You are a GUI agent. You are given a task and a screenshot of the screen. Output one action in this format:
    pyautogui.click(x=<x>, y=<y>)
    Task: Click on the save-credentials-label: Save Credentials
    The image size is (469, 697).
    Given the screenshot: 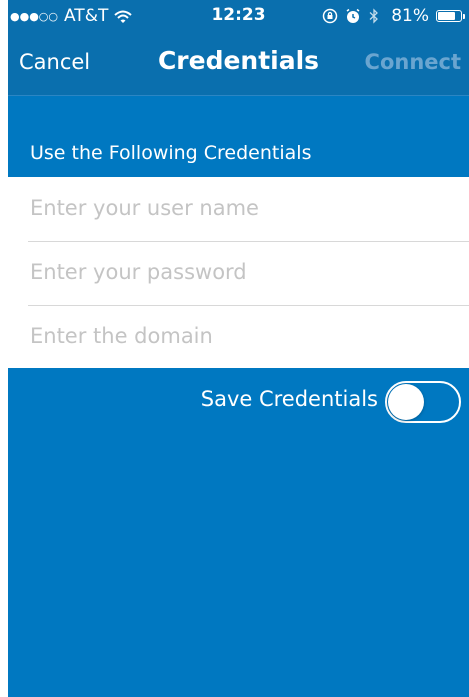 What is the action you would take?
    pyautogui.click(x=289, y=399)
    